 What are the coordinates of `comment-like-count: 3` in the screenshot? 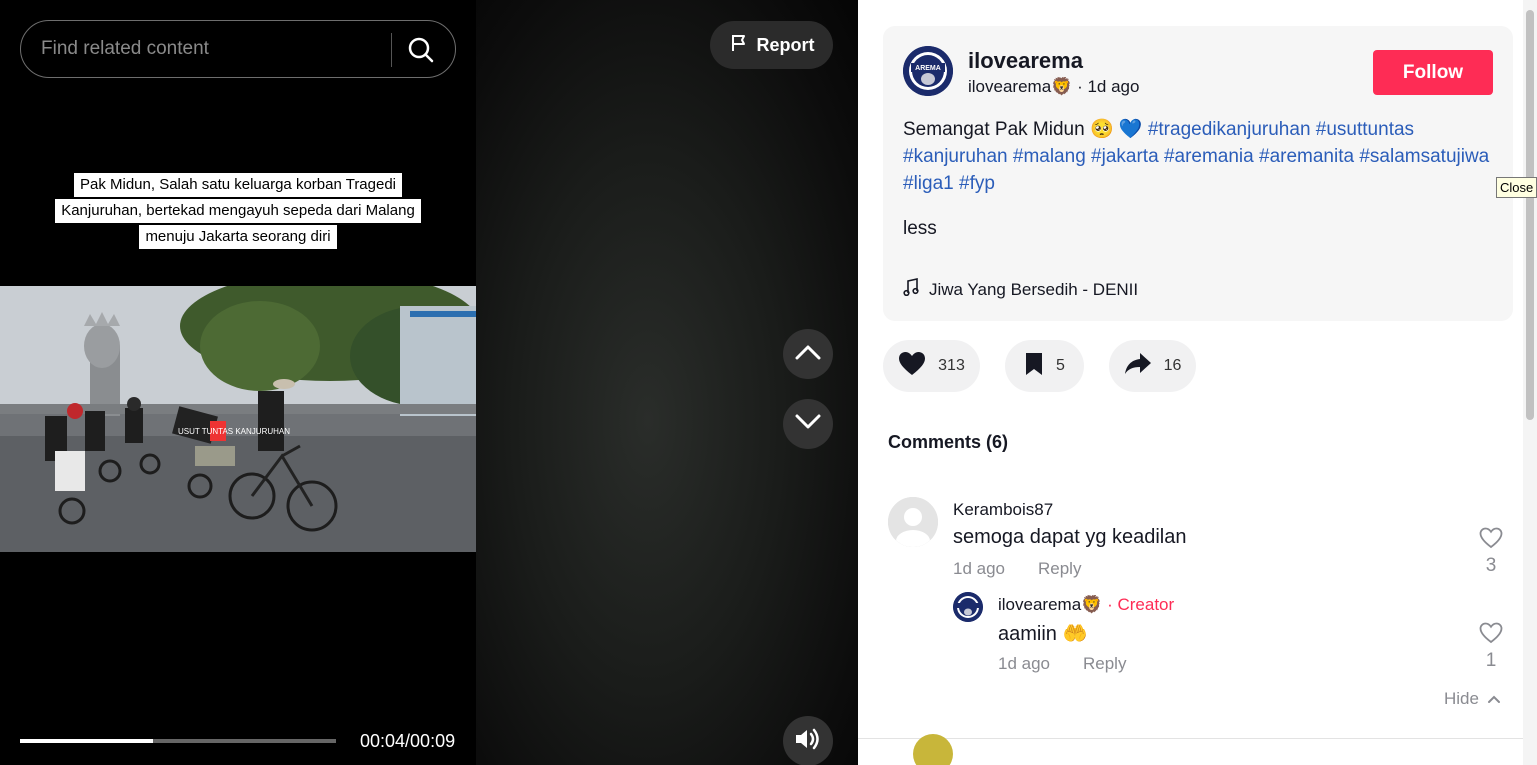 It's located at (1491, 565).